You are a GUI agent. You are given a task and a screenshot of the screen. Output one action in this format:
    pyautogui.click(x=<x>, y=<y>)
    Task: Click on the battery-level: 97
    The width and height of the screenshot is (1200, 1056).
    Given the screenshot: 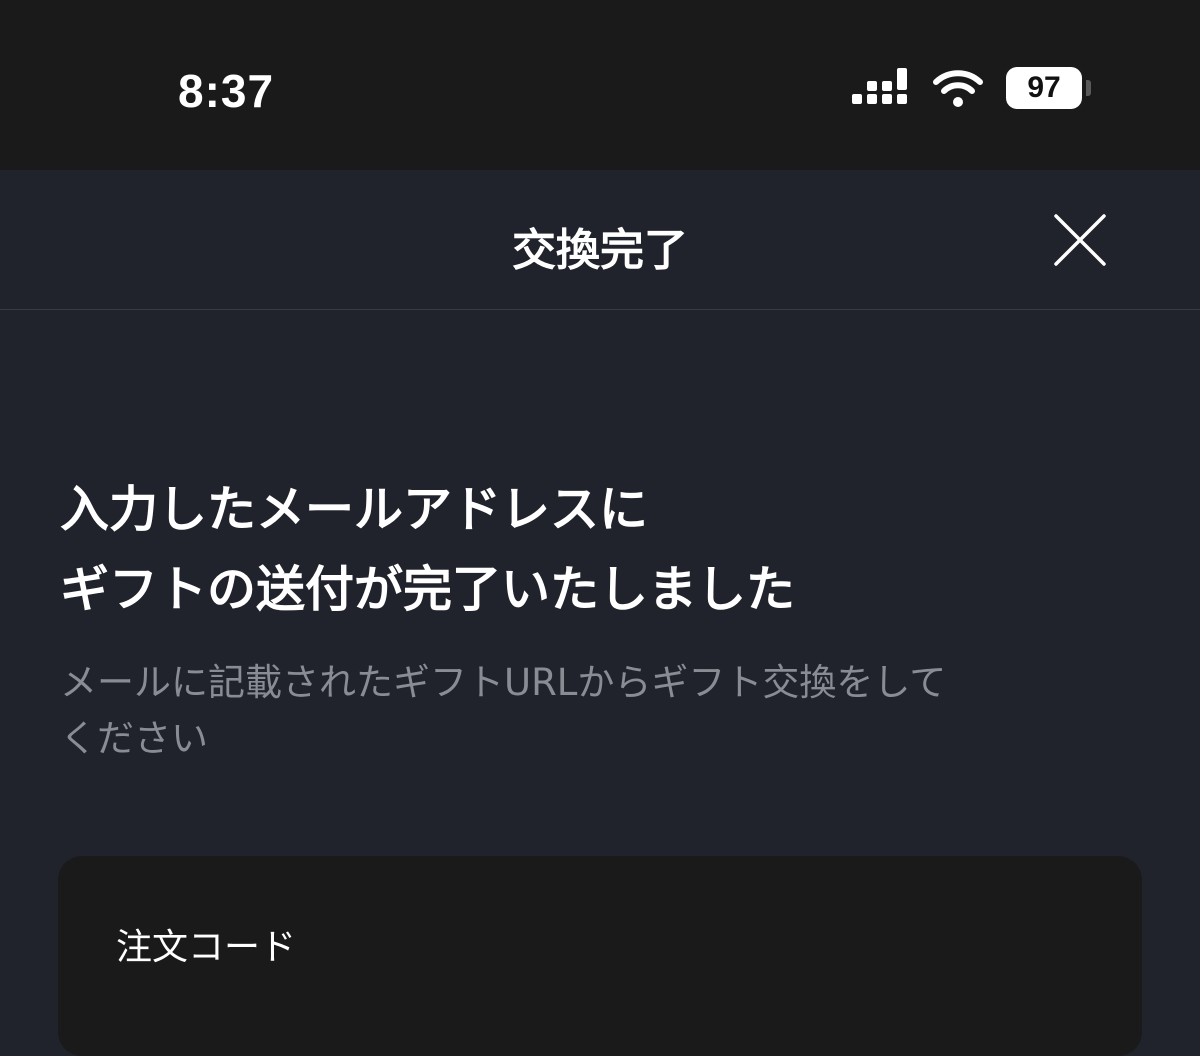 What is the action you would take?
    pyautogui.click(x=1044, y=87)
    